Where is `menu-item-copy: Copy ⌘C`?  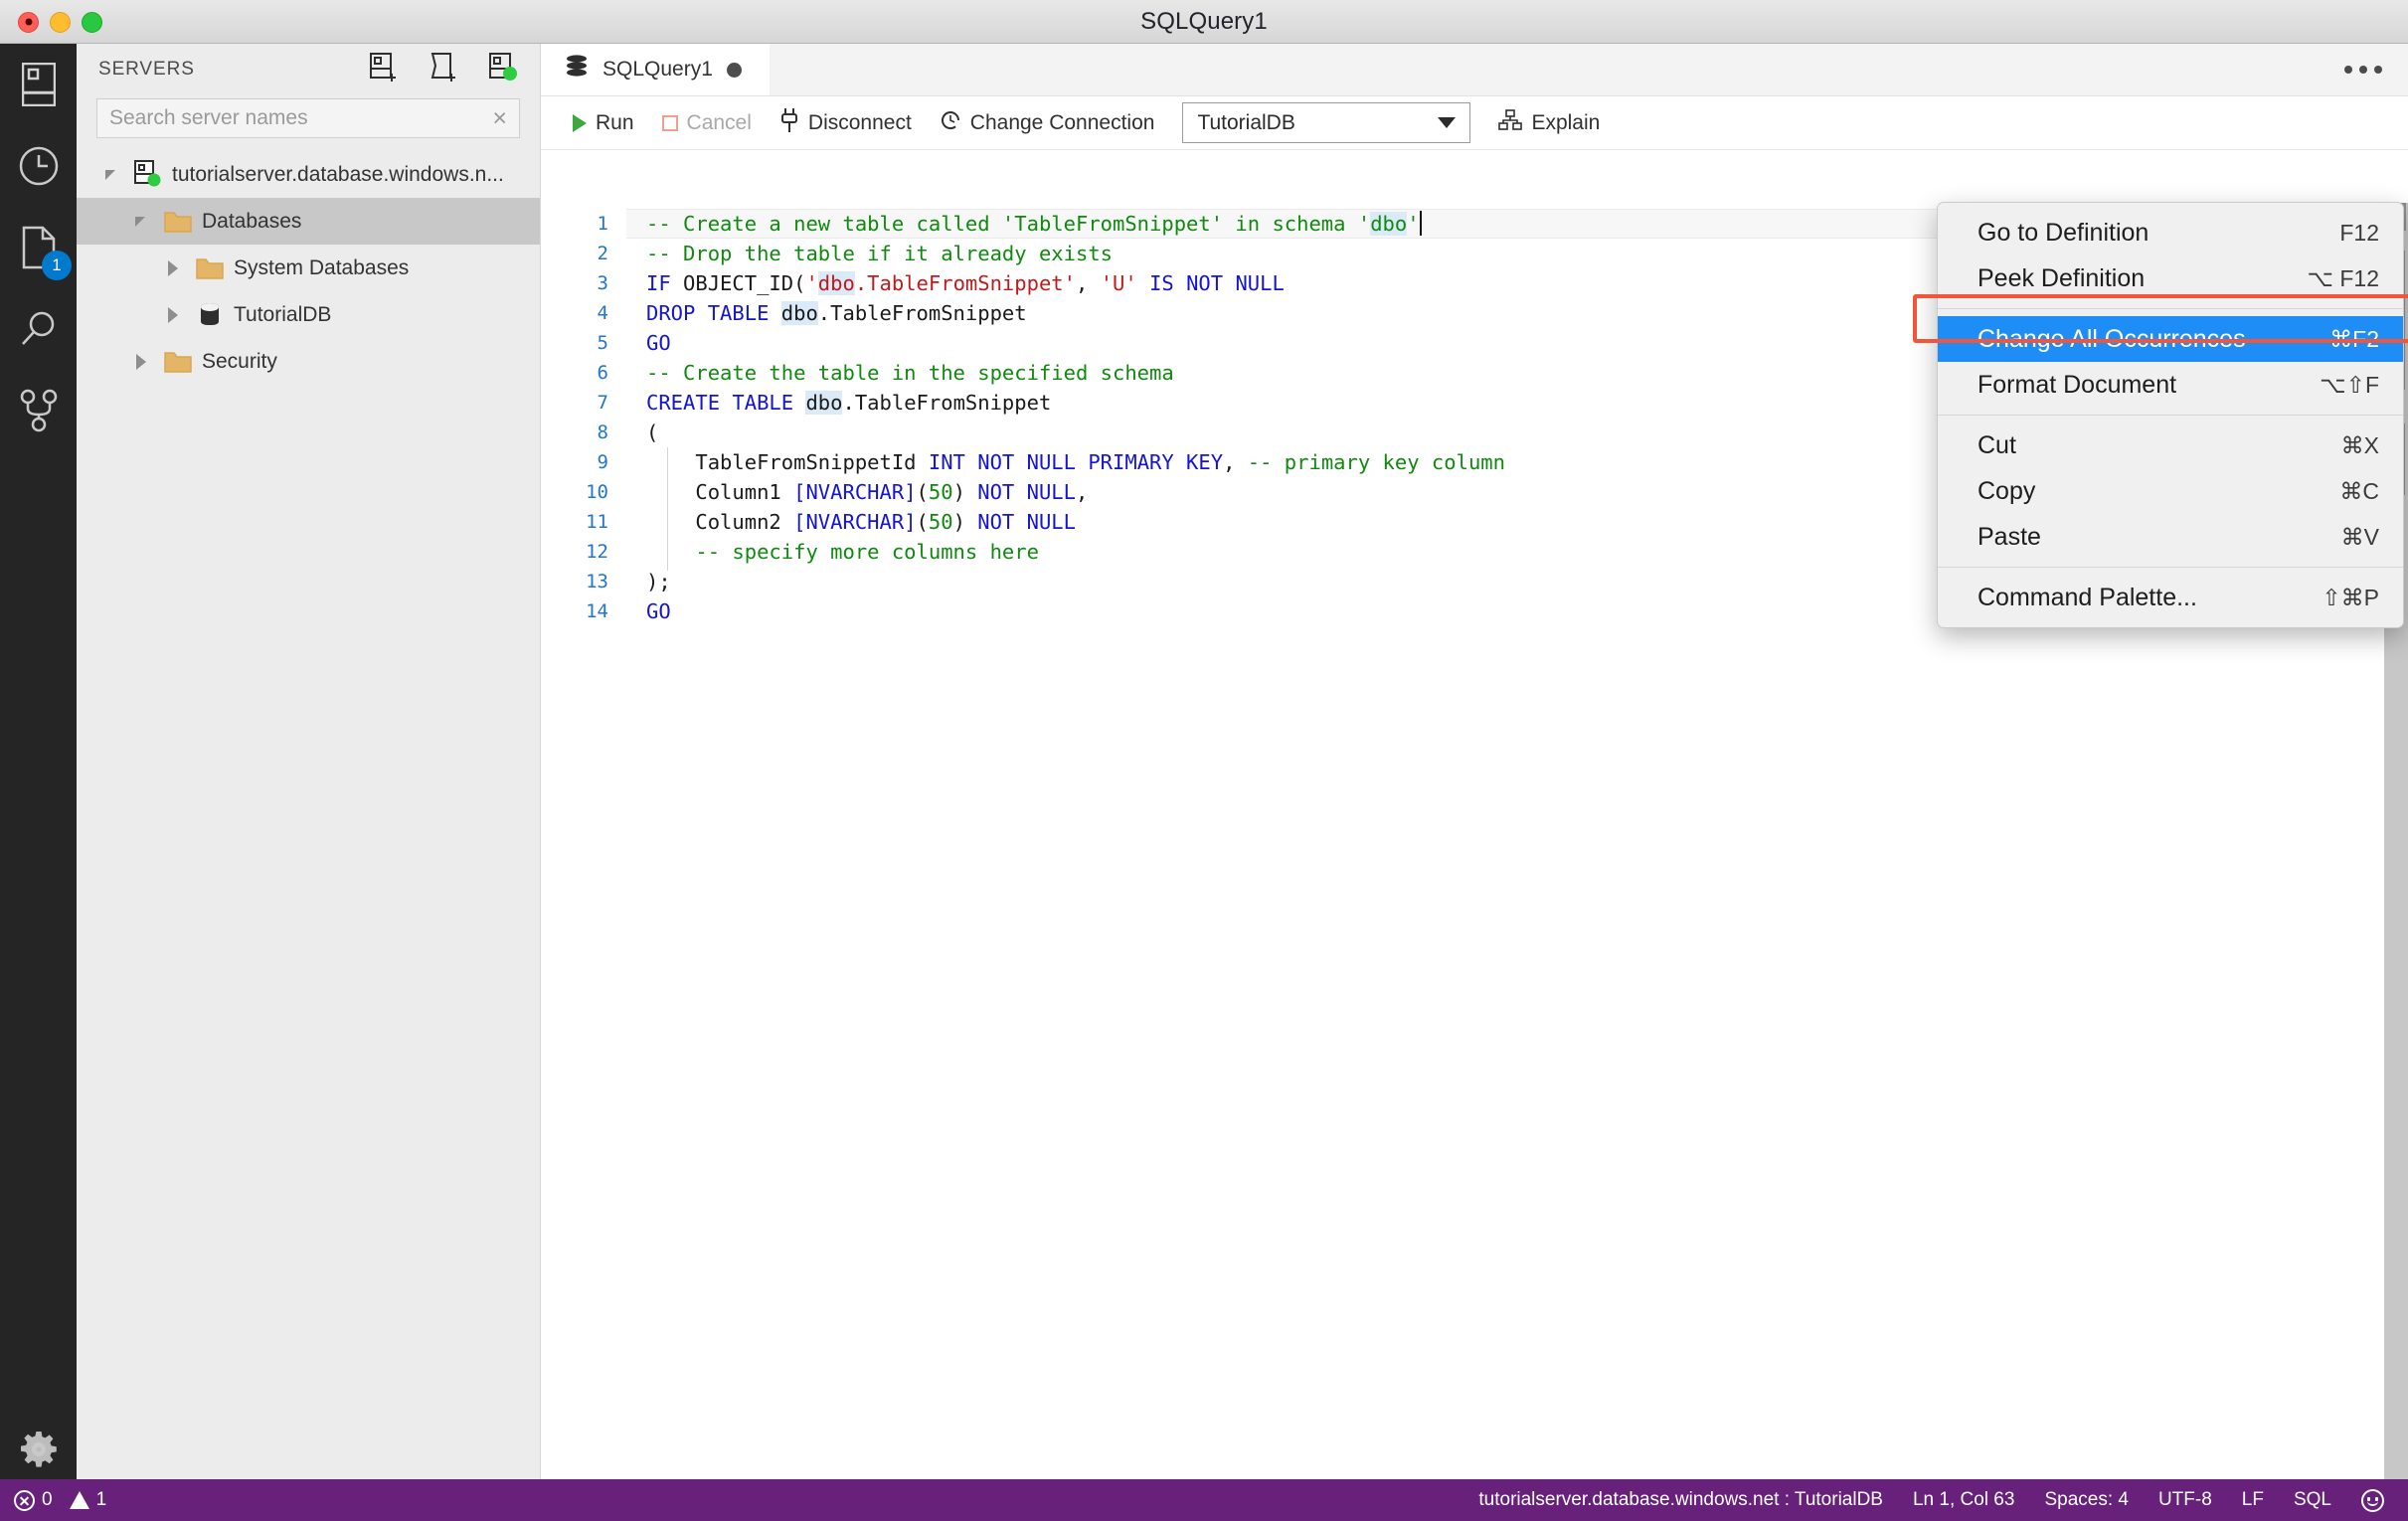 menu-item-copy: Copy ⌘C is located at coordinates (2170, 491).